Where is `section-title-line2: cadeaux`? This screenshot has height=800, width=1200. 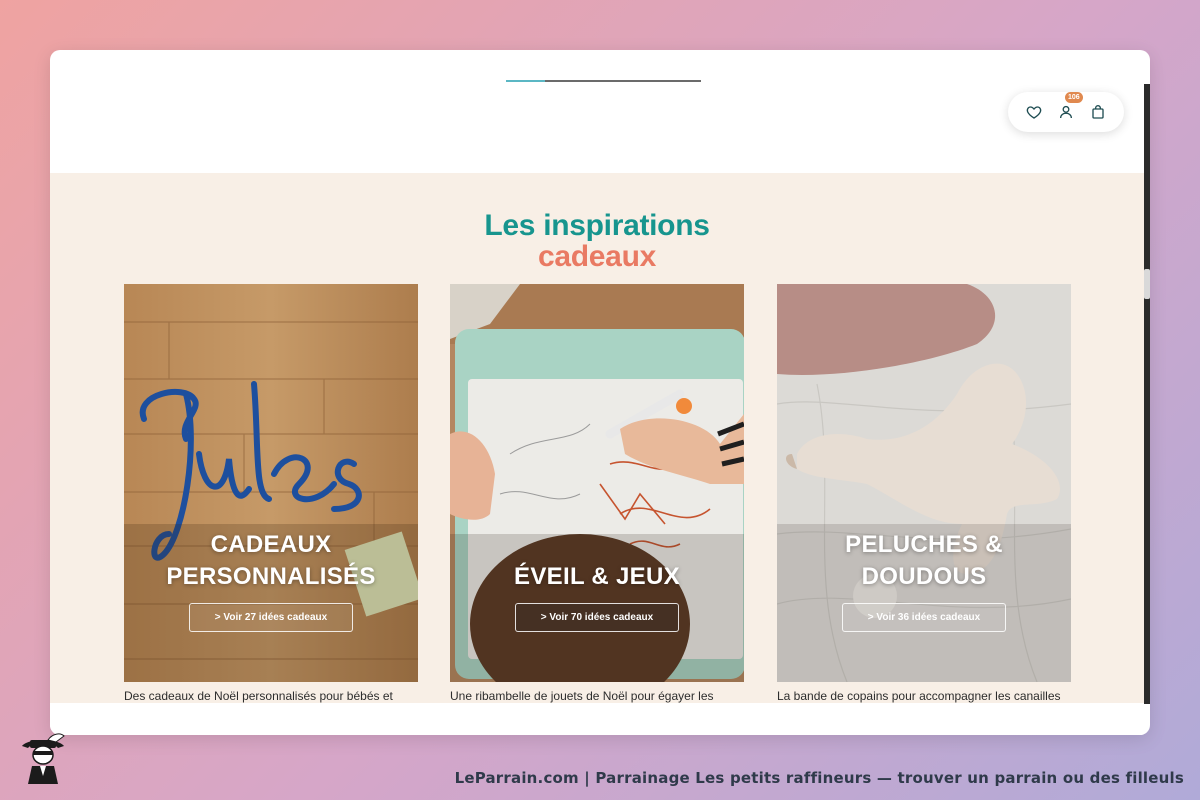 section-title-line2: cadeaux is located at coordinates (597, 256).